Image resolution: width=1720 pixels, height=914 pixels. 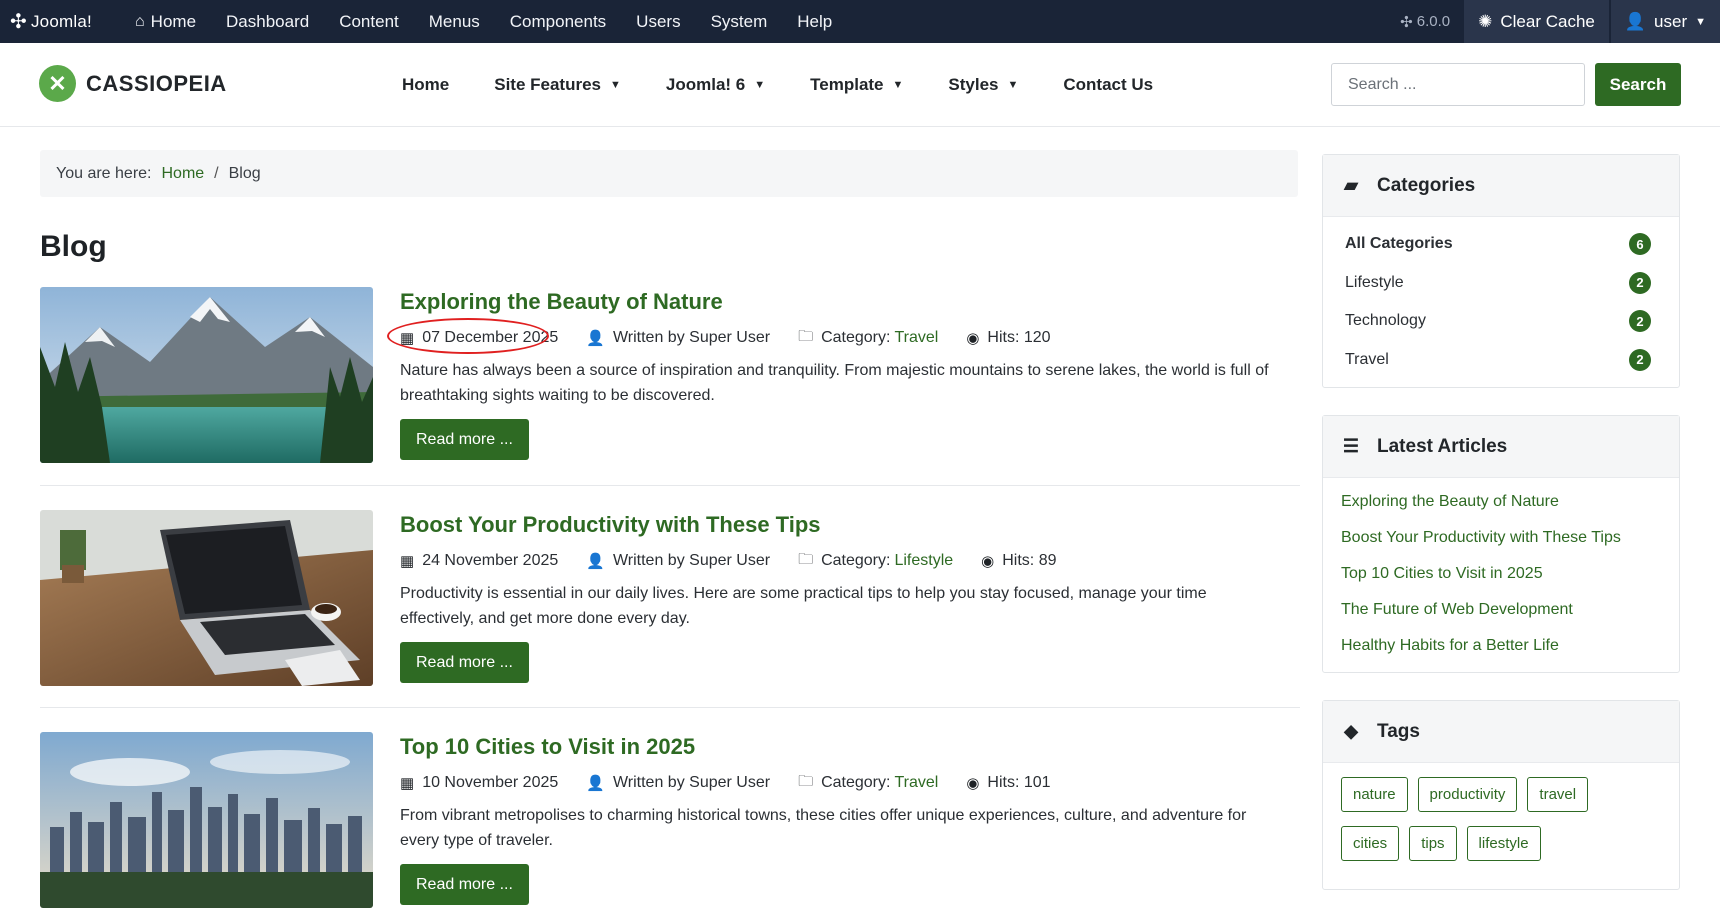 I want to click on nav-contact-us: Contact Us, so click(x=1108, y=85).